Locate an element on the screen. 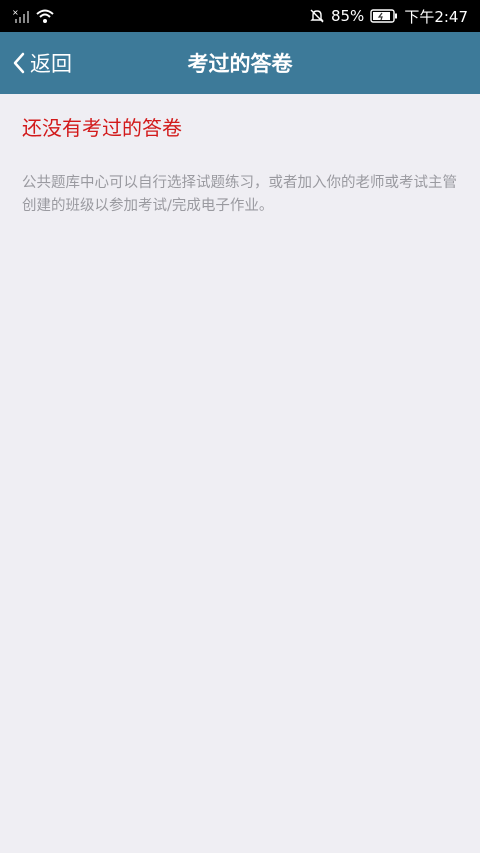  status-time: 下午2:47 is located at coordinates (436, 16).